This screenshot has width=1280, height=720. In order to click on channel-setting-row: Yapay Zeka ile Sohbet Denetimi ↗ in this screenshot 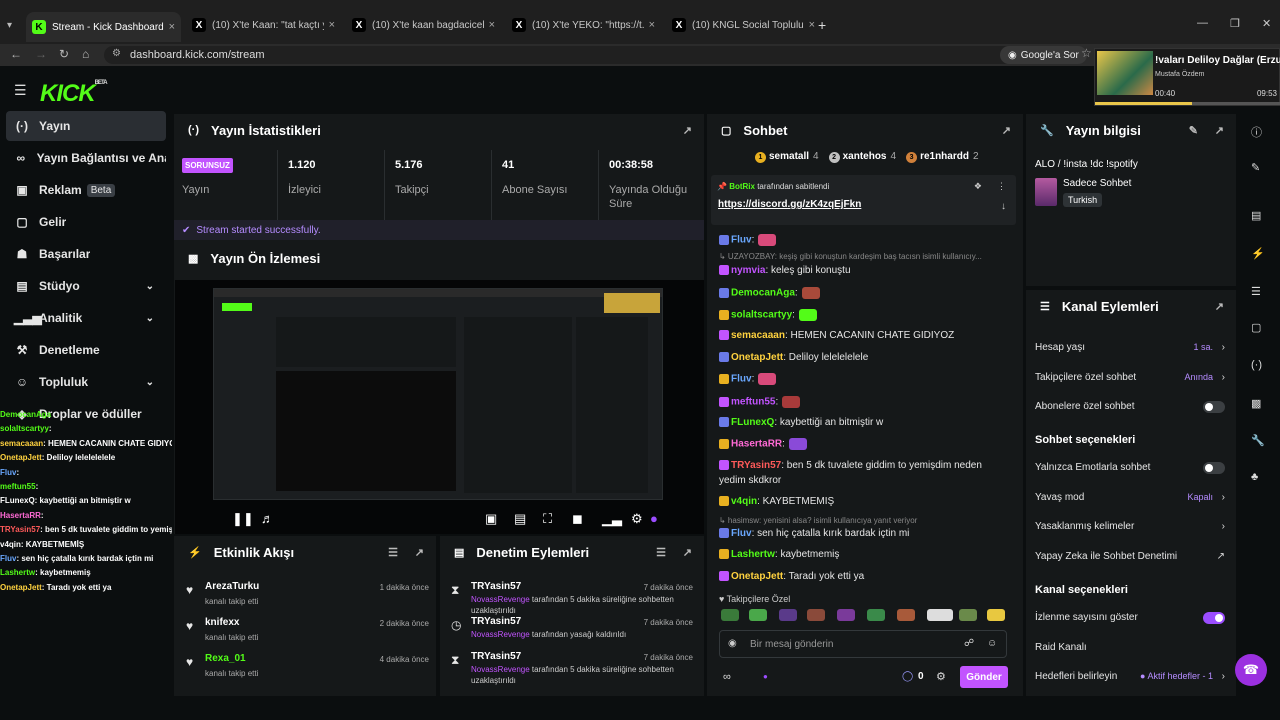, I will do `click(1130, 558)`.